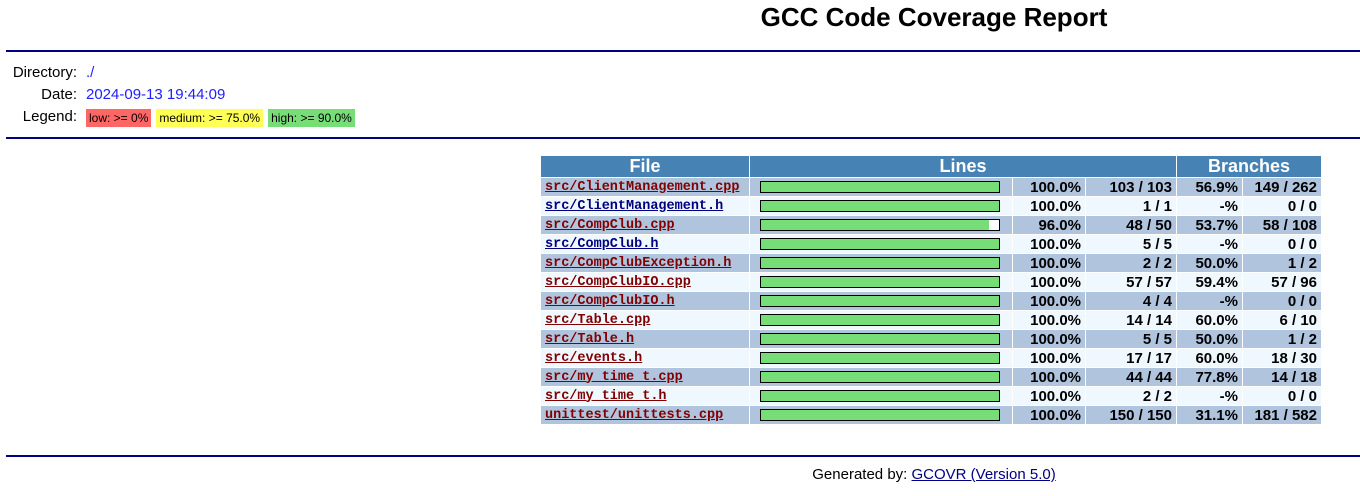 This screenshot has width=1360, height=496. Describe the element at coordinates (1209, 377) in the screenshot. I see `branch-percent: 77.8%` at that location.